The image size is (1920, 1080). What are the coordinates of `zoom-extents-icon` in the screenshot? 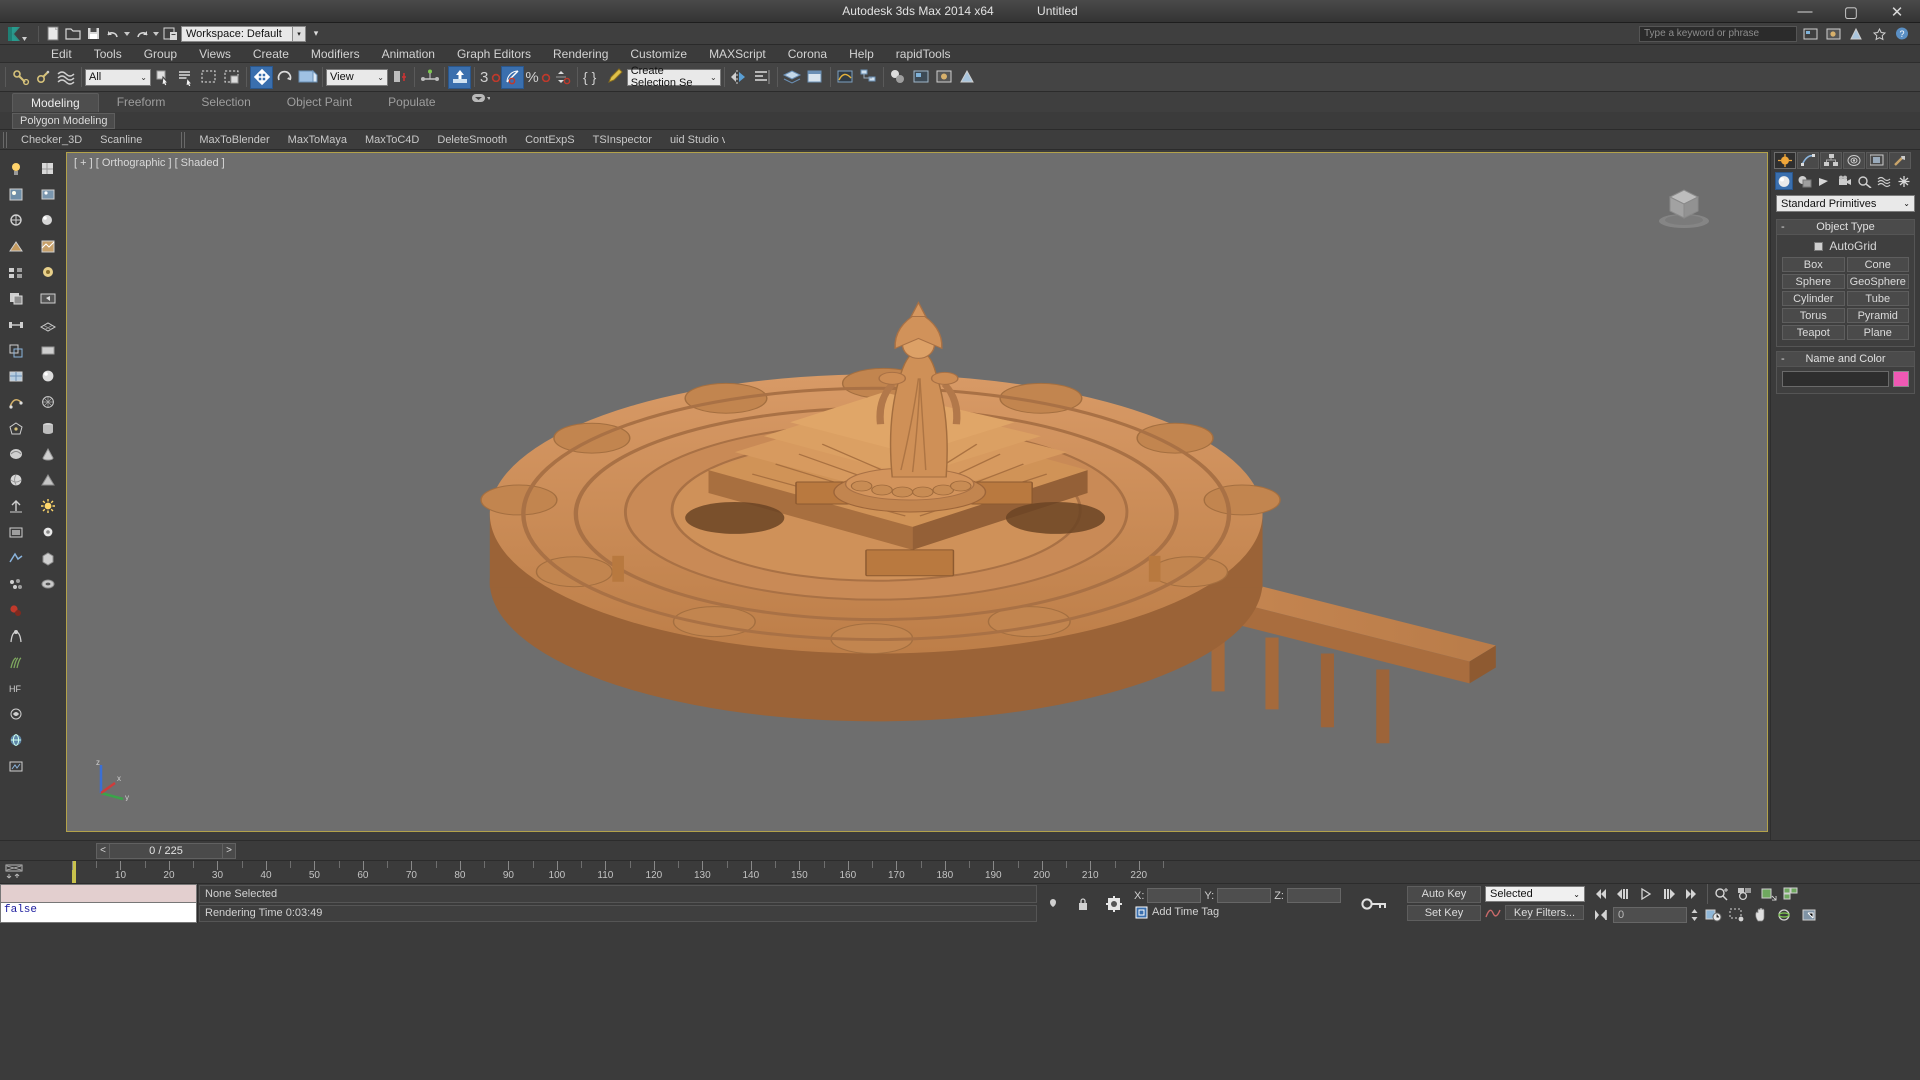 It's located at (1769, 894).